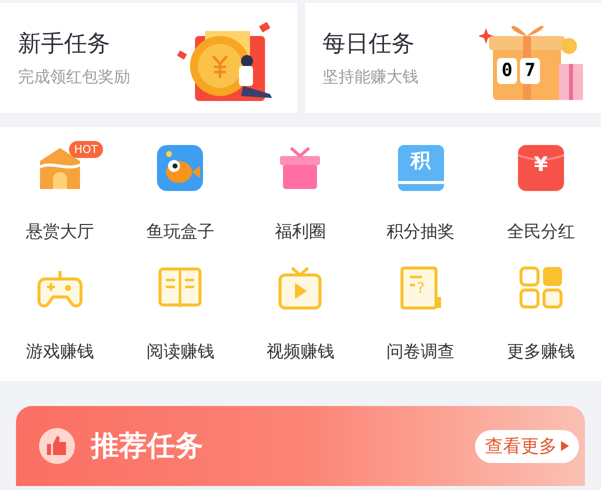  I want to click on grid-item: 视频赚钱, so click(300, 320).